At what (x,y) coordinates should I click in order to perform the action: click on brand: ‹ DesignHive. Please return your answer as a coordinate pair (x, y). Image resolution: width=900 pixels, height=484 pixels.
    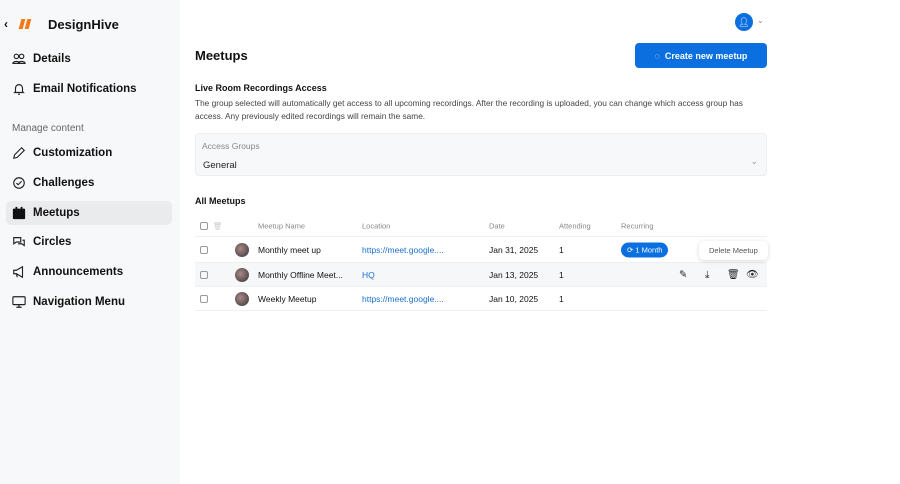
    Looking at the image, I should click on (61, 24).